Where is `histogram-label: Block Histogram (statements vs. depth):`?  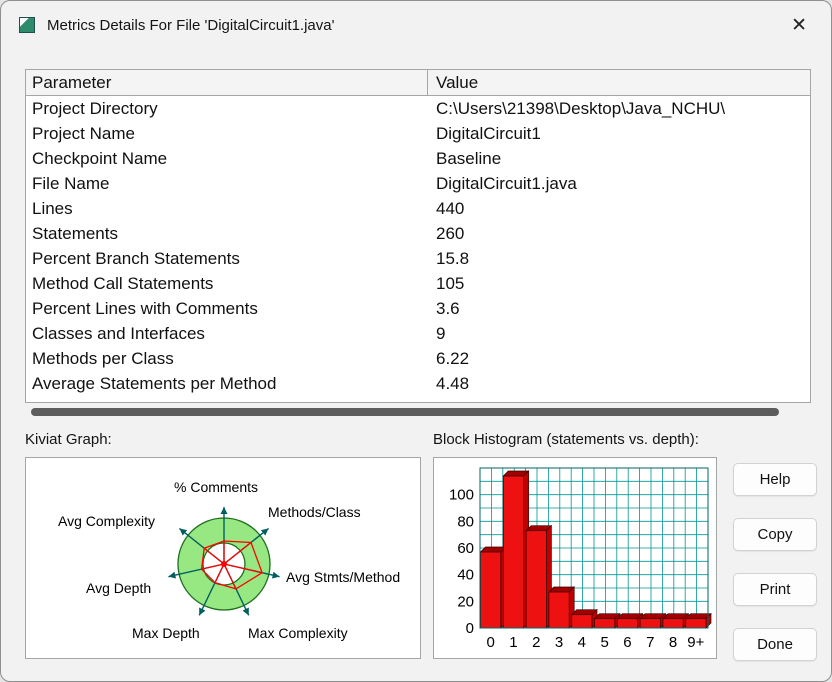
histogram-label: Block Histogram (statements vs. depth): is located at coordinates (566, 439).